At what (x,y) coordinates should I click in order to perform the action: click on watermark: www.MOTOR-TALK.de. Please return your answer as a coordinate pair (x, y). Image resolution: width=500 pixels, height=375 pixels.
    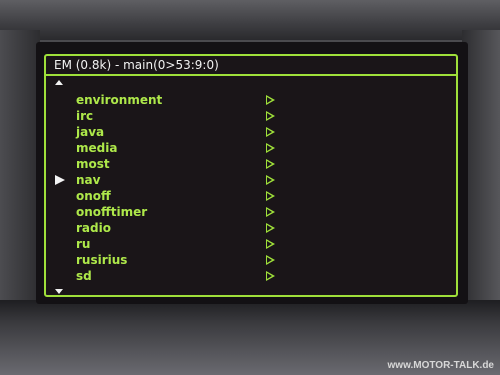
    Looking at the image, I should click on (440, 365).